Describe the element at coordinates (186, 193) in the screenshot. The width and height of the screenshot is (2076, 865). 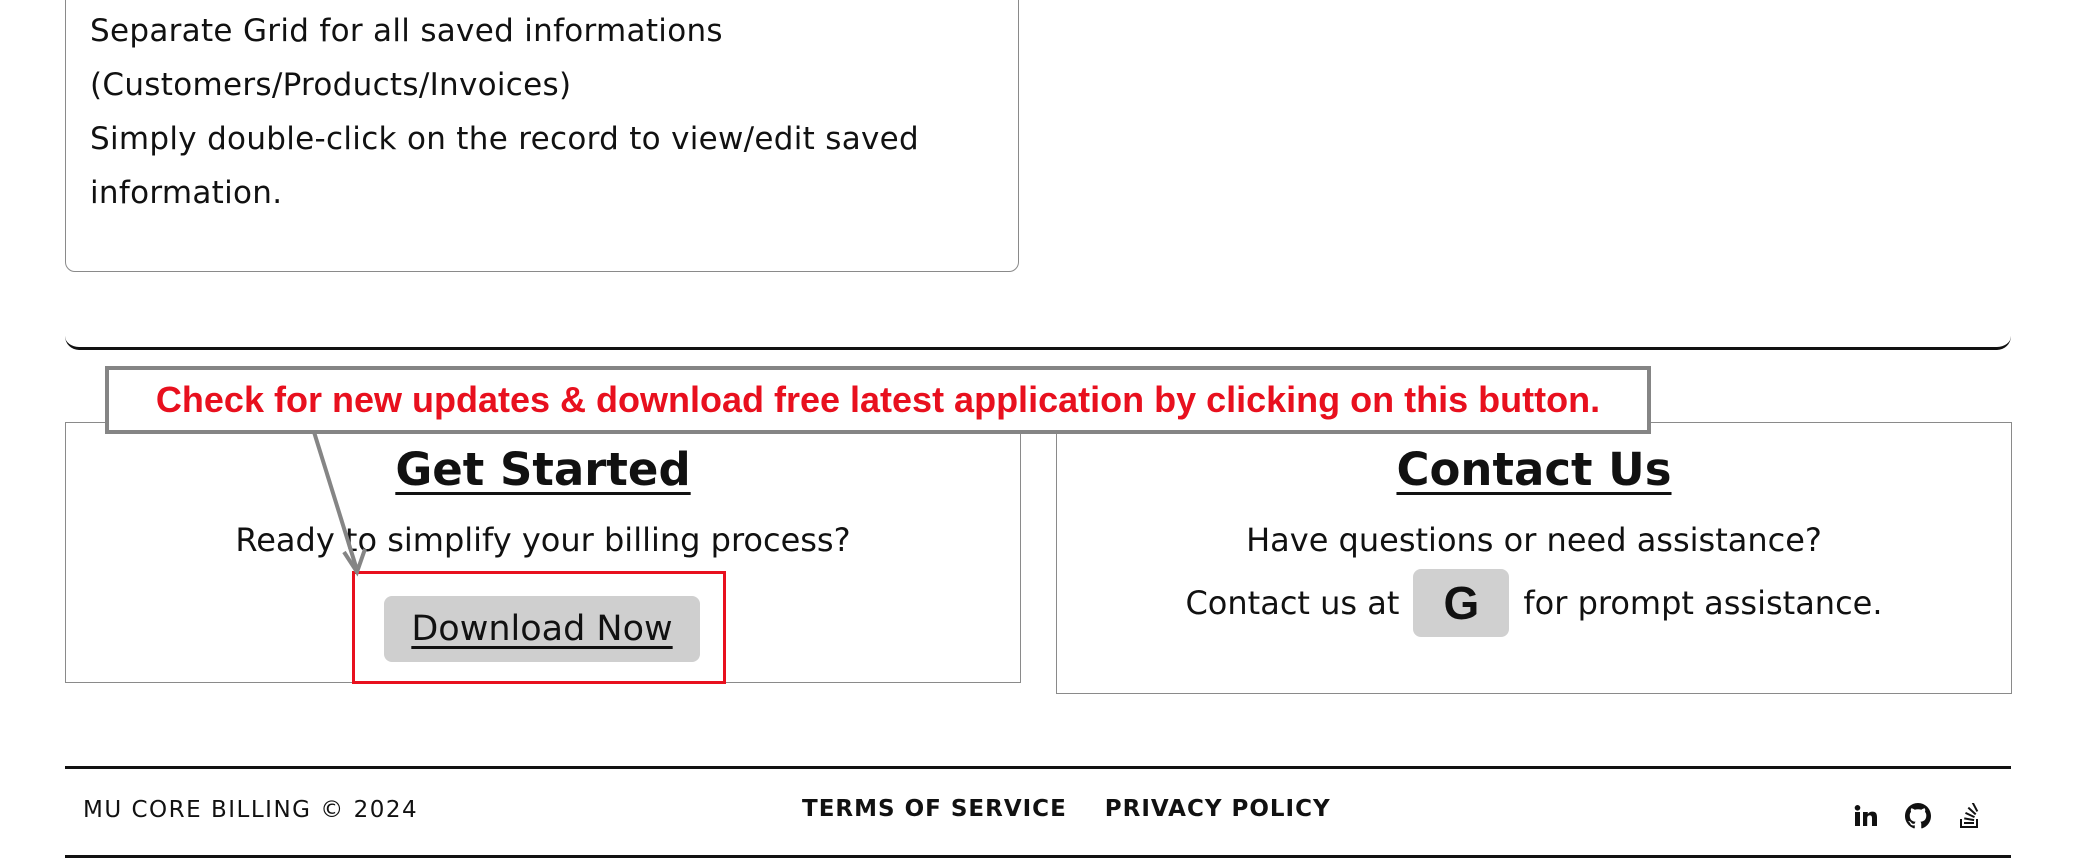
I see `feature-line: information.` at that location.